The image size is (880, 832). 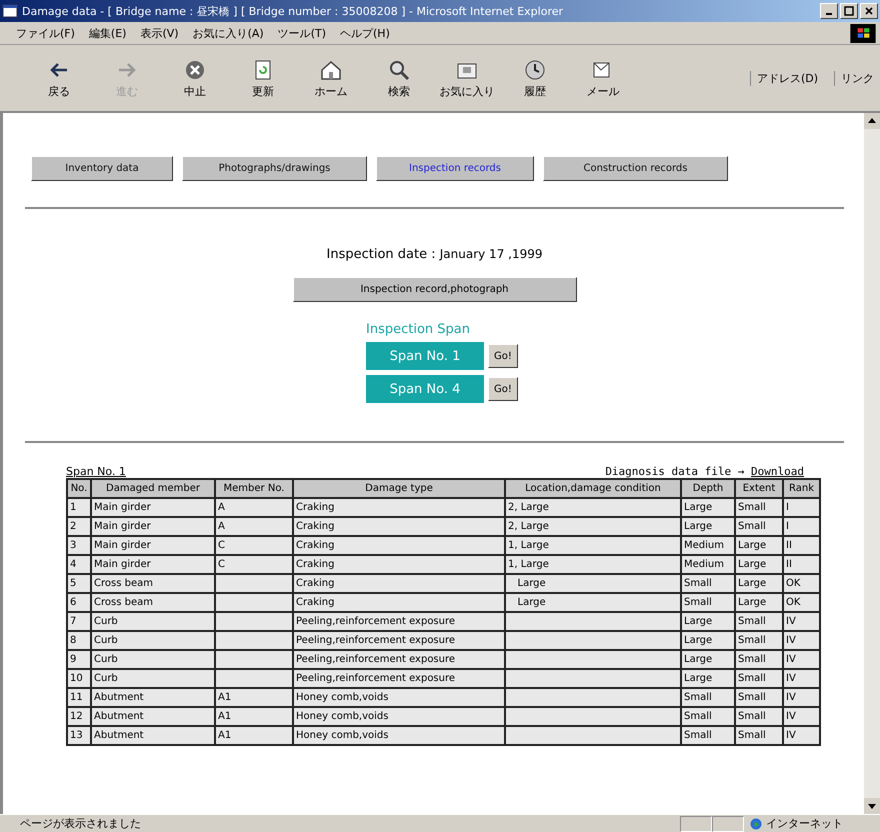 I want to click on table-cell: C, so click(x=254, y=564).